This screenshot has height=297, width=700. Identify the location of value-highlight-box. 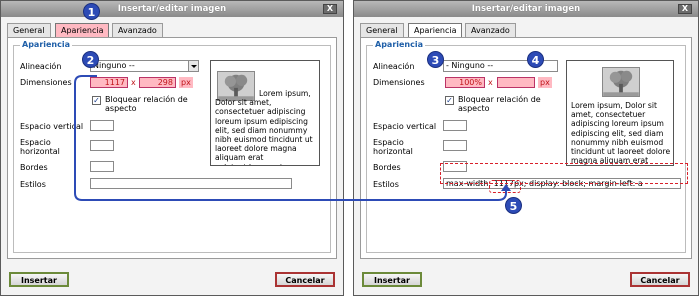
(505, 186).